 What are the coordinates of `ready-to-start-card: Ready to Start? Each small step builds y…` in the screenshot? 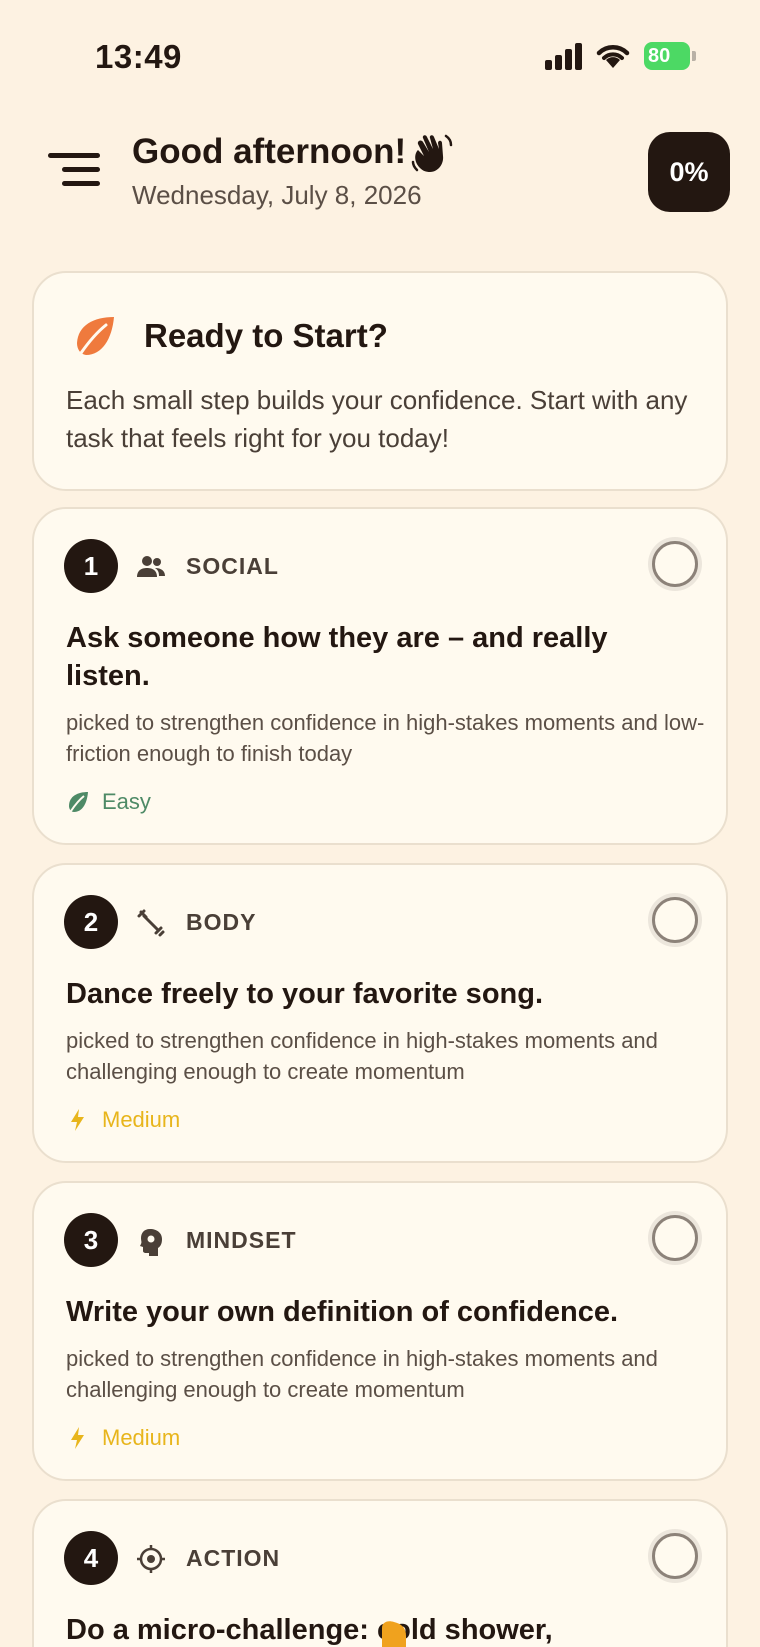 It's located at (380, 381).